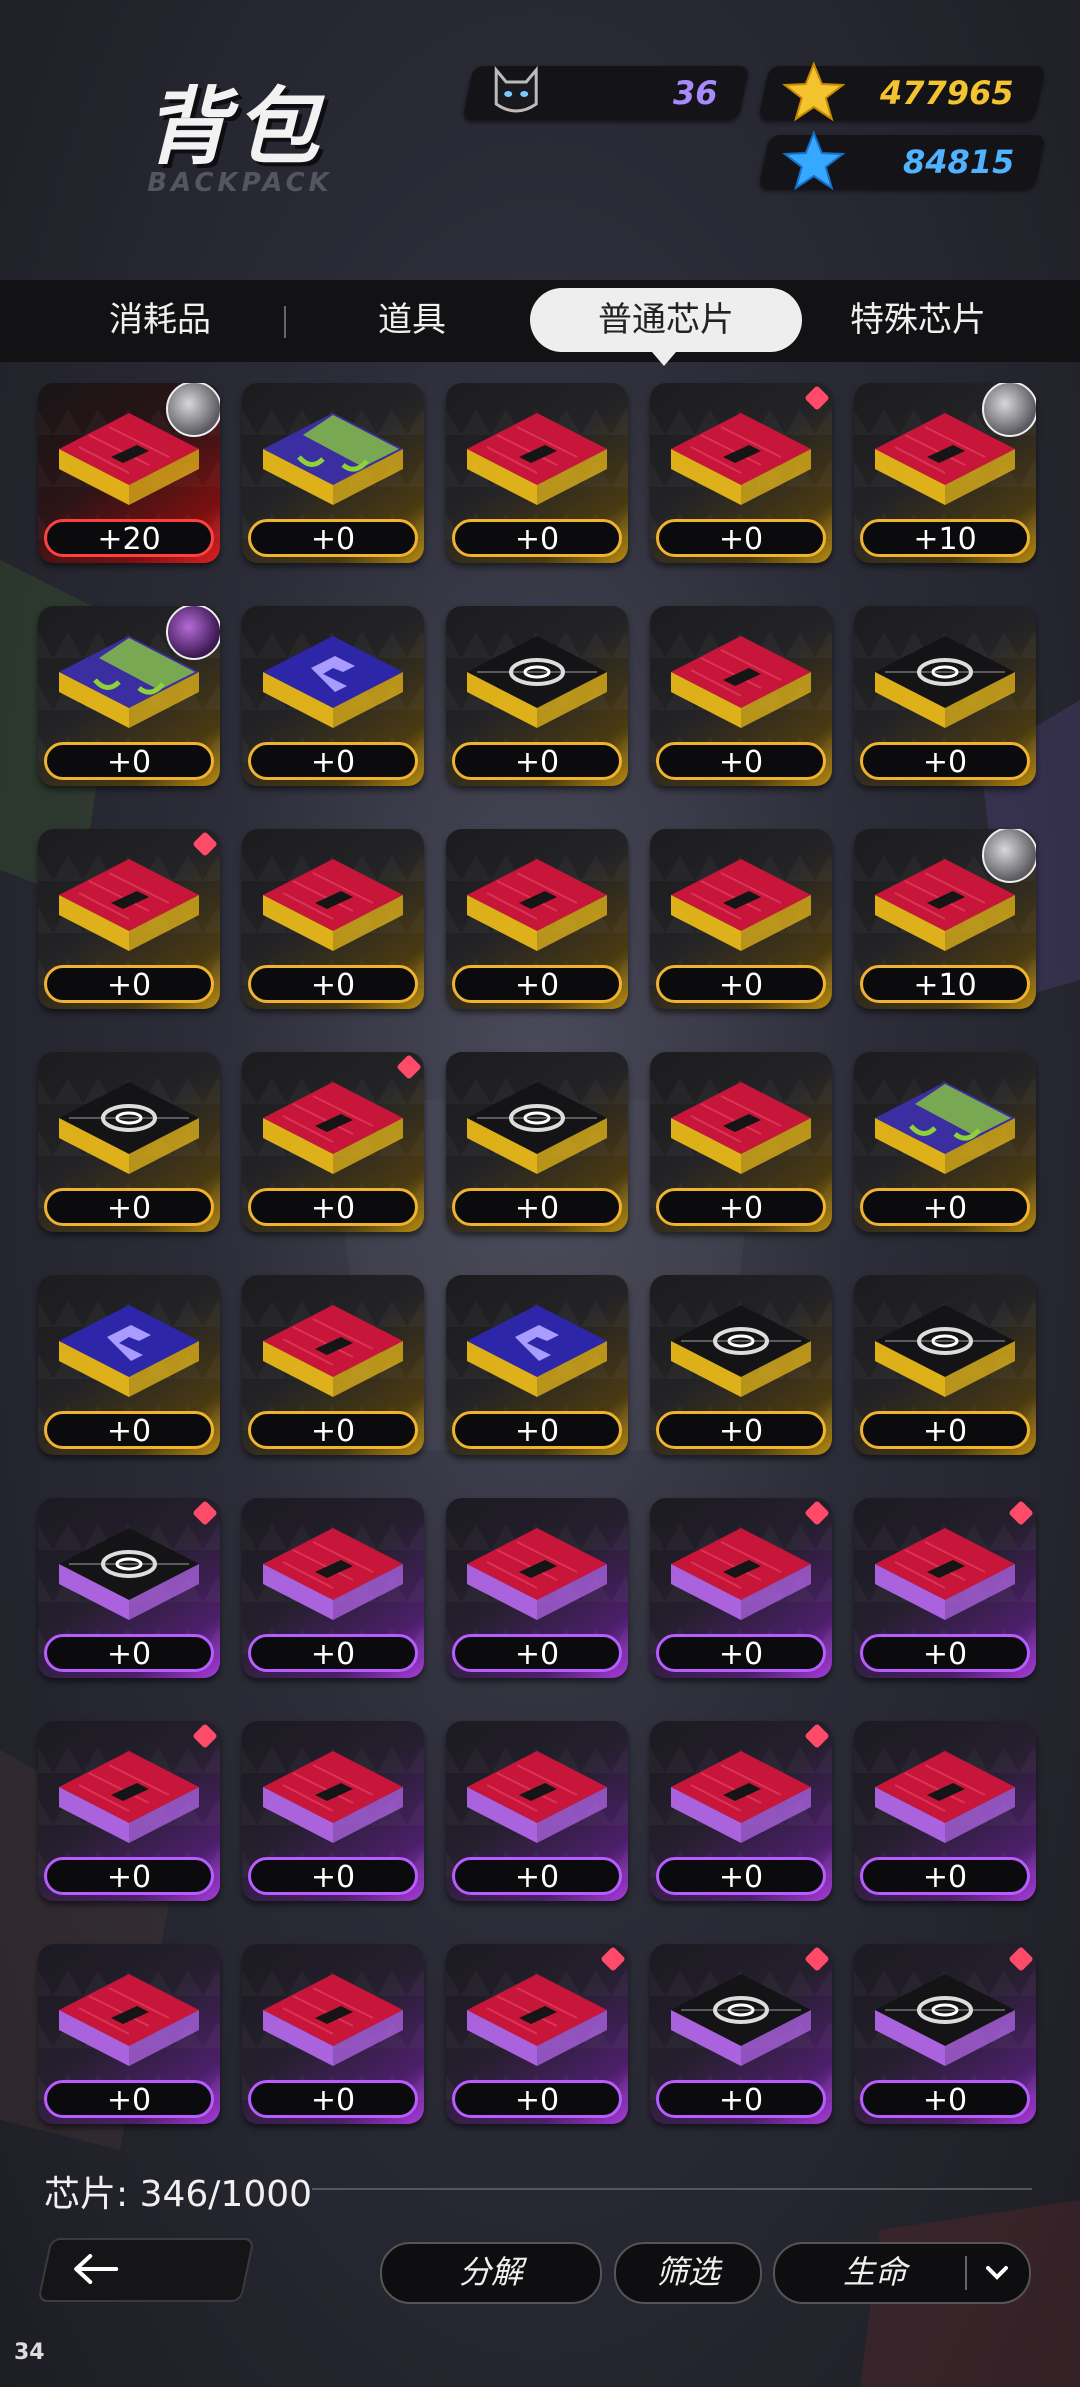 The width and height of the screenshot is (1080, 2387). Describe the element at coordinates (947, 93) in the screenshot. I see `gold-star-value: 477965` at that location.